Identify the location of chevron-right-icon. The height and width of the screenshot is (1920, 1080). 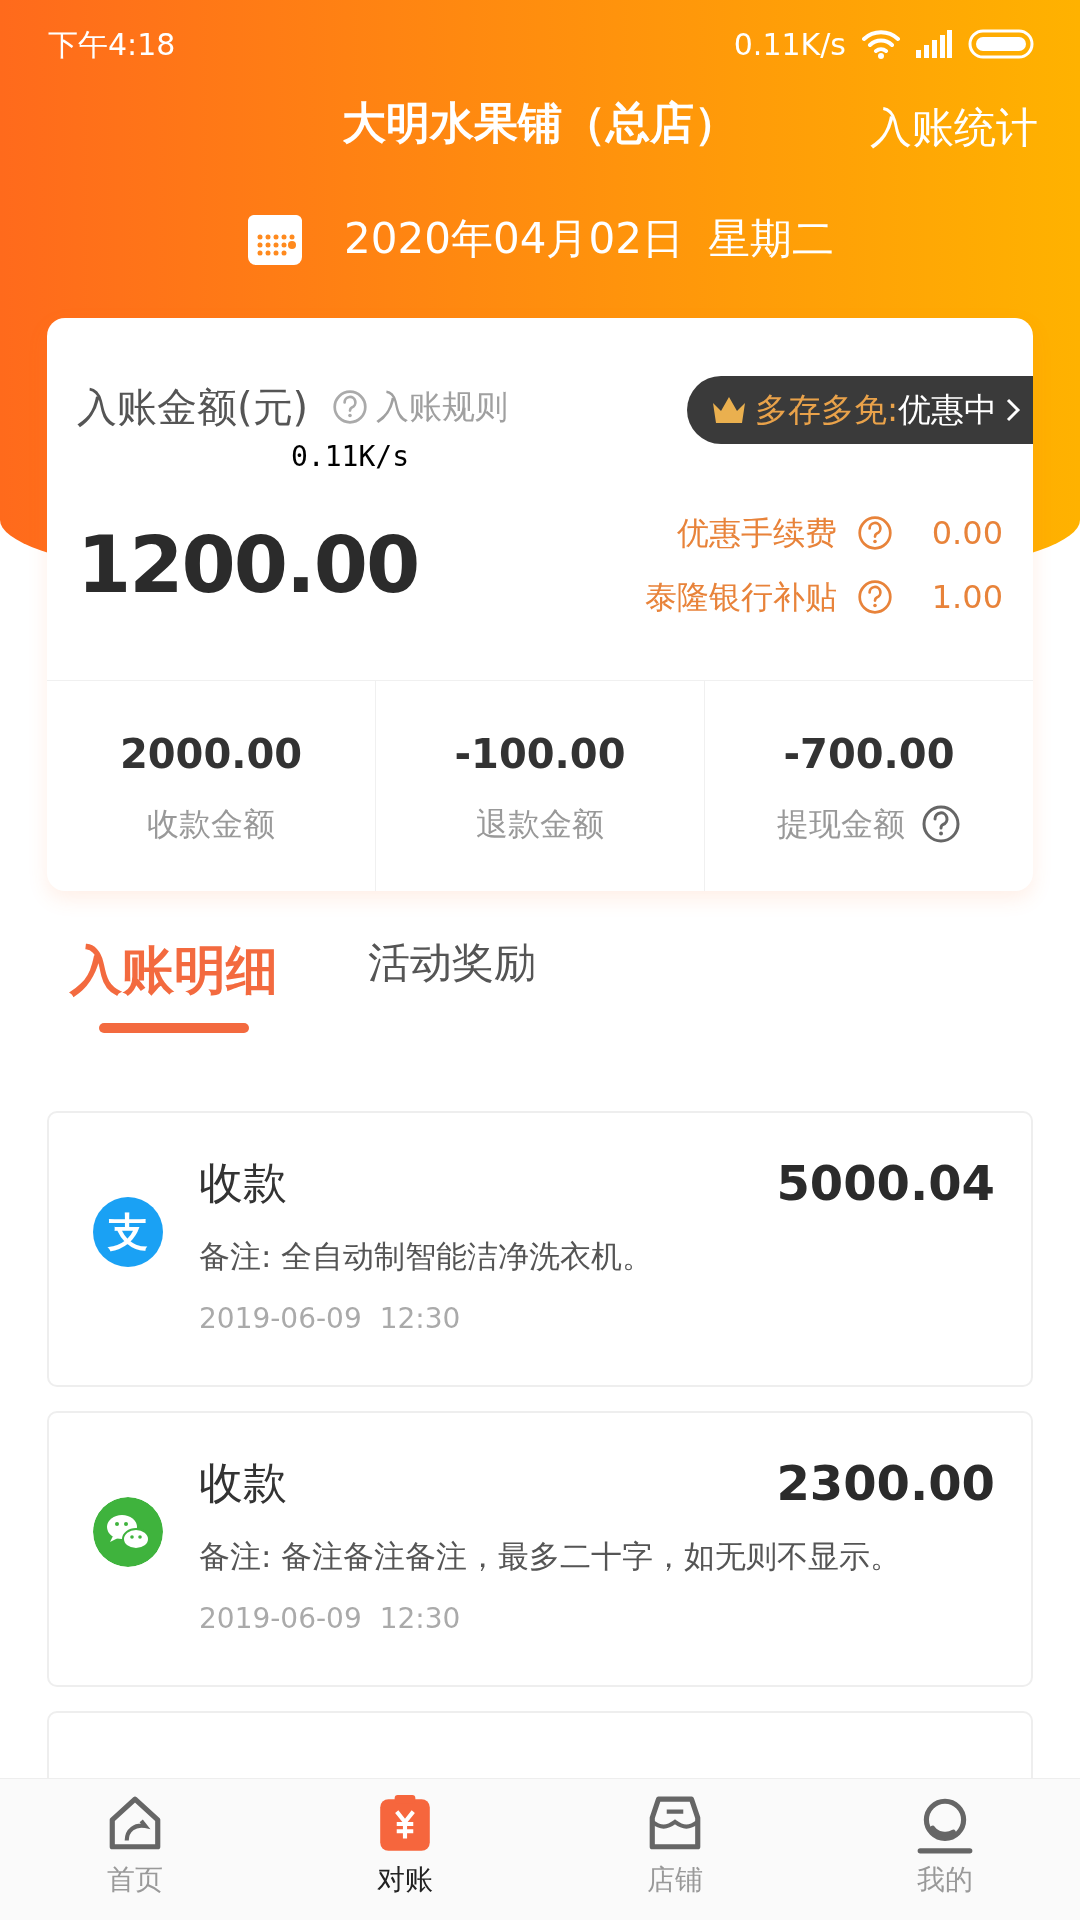
(1013, 410).